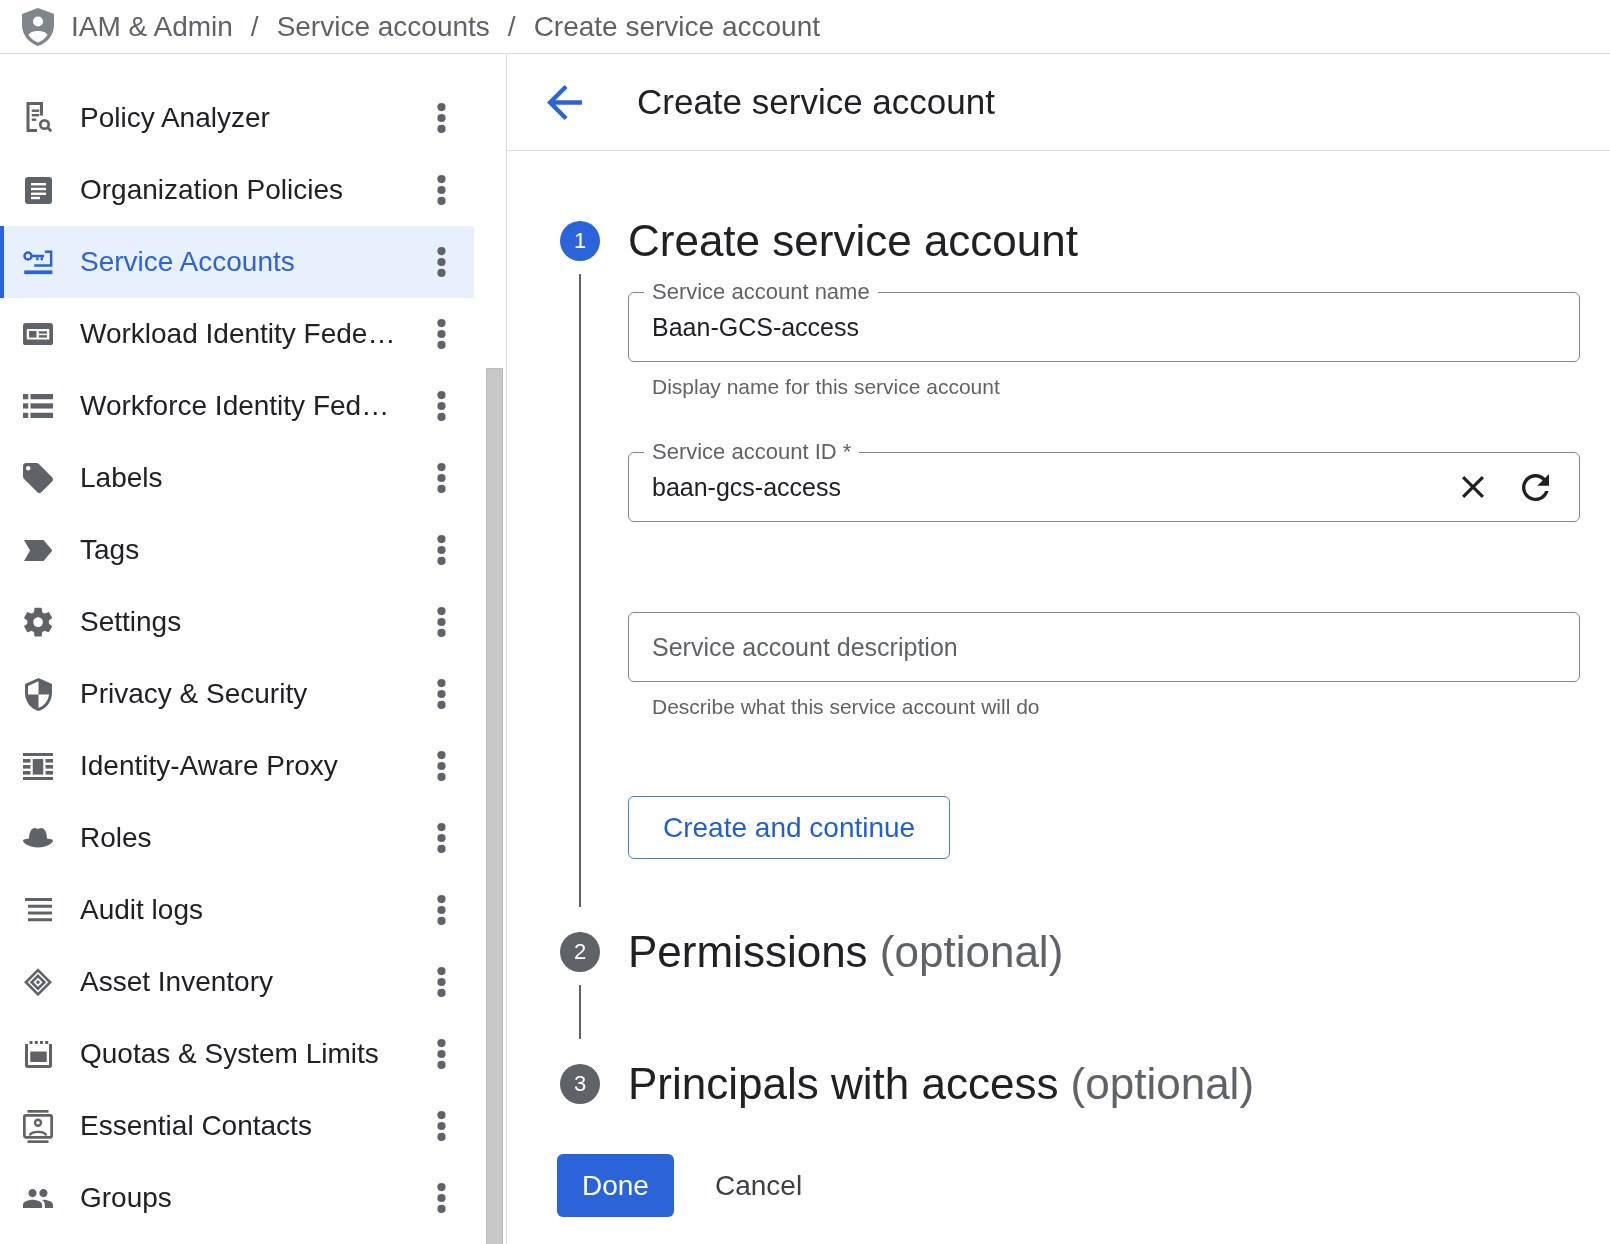  I want to click on page-title: Create service account, so click(816, 102).